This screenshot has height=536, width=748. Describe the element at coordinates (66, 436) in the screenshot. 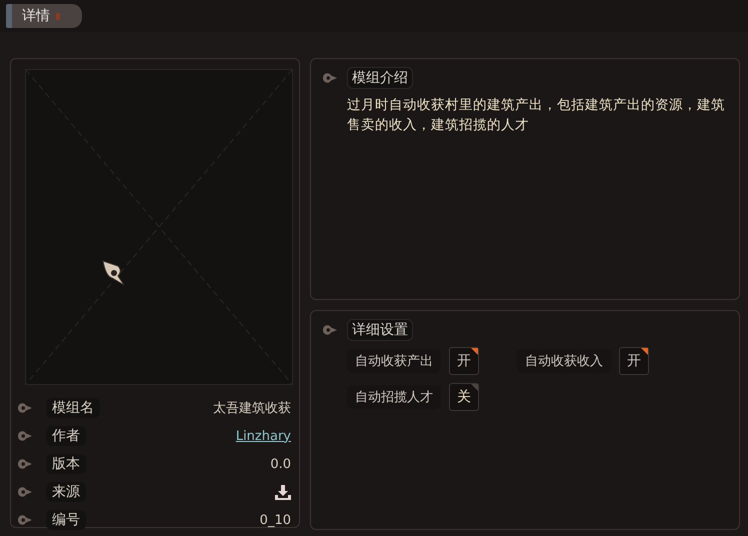

I see `info-label: 作者` at that location.